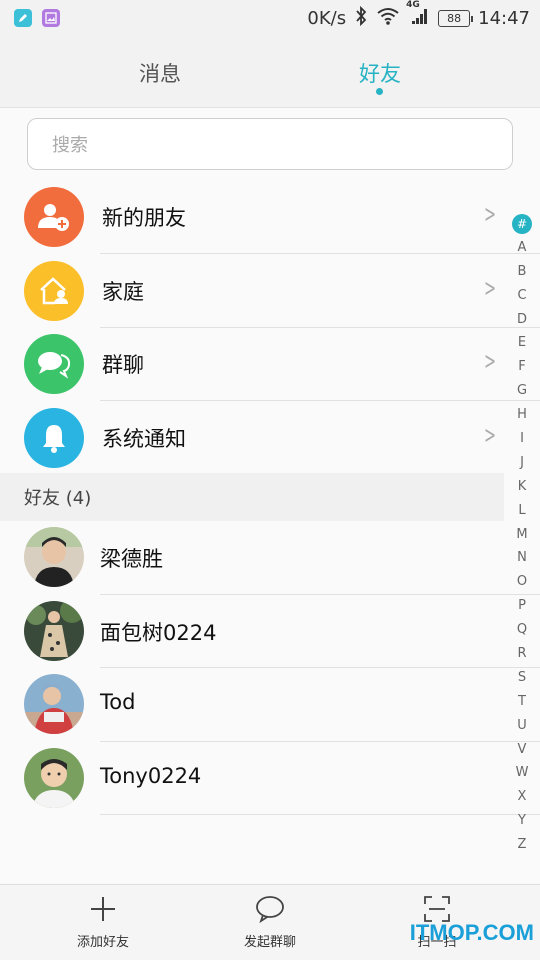  What do you see at coordinates (522, 654) in the screenshot?
I see `index-letter: R` at bounding box center [522, 654].